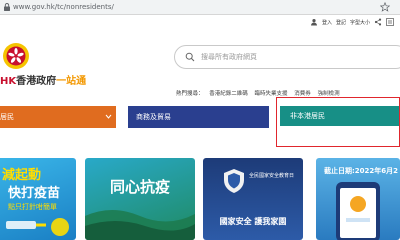  Describe the element at coordinates (229, 57) in the screenshot. I see `search-placeholder: 搜尋所有政府網頁` at that location.